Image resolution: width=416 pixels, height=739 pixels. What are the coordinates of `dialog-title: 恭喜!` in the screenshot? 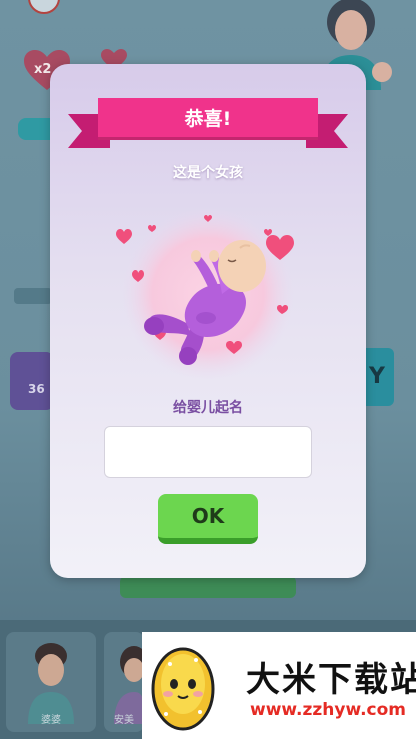 It's located at (208, 119).